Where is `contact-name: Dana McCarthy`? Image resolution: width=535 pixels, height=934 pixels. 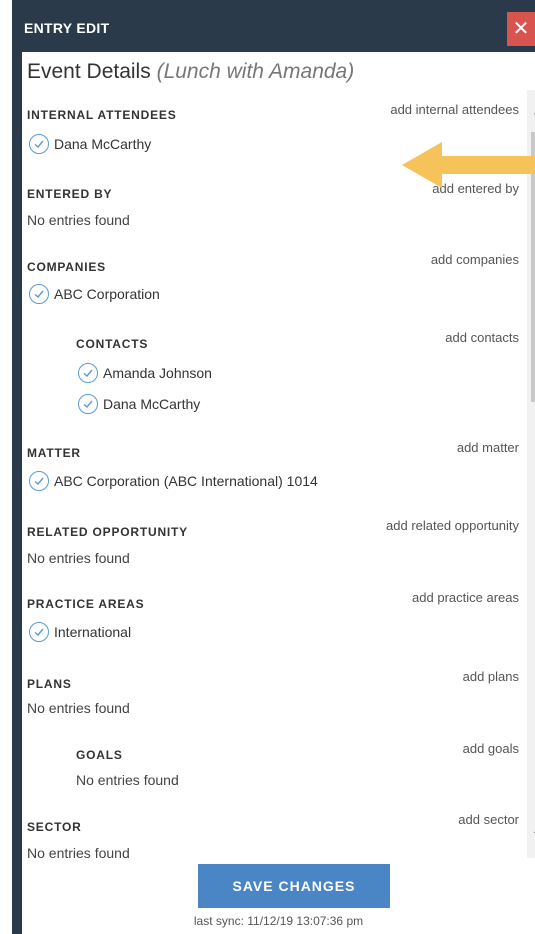
contact-name: Dana McCarthy is located at coordinates (152, 404).